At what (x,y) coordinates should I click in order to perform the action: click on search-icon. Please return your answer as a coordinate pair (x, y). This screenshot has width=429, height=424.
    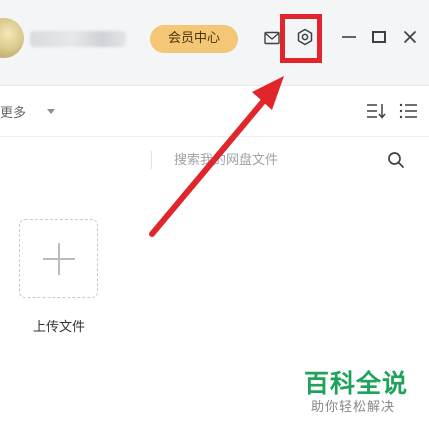
    Looking at the image, I should click on (396, 160).